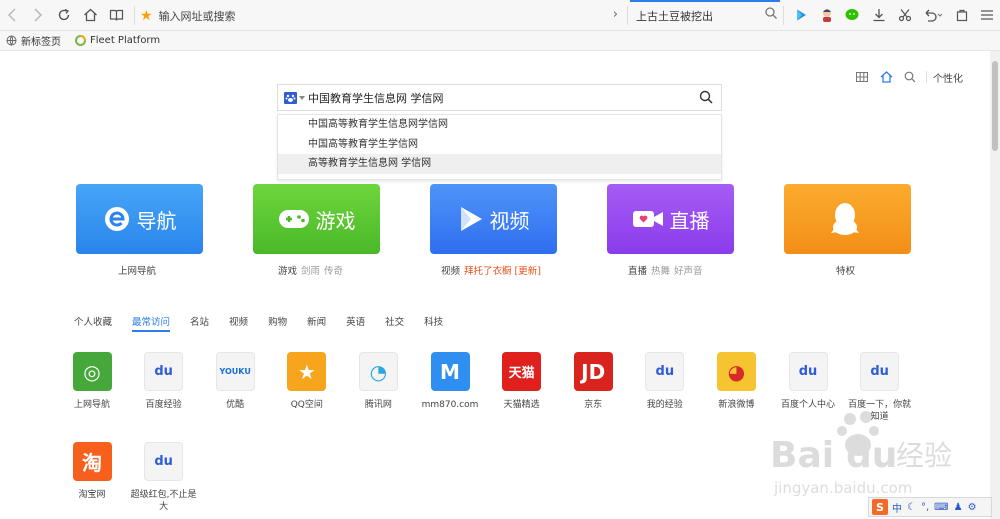 The height and width of the screenshot is (519, 1000). Describe the element at coordinates (394, 323) in the screenshot. I see `tab-social: 社交` at that location.